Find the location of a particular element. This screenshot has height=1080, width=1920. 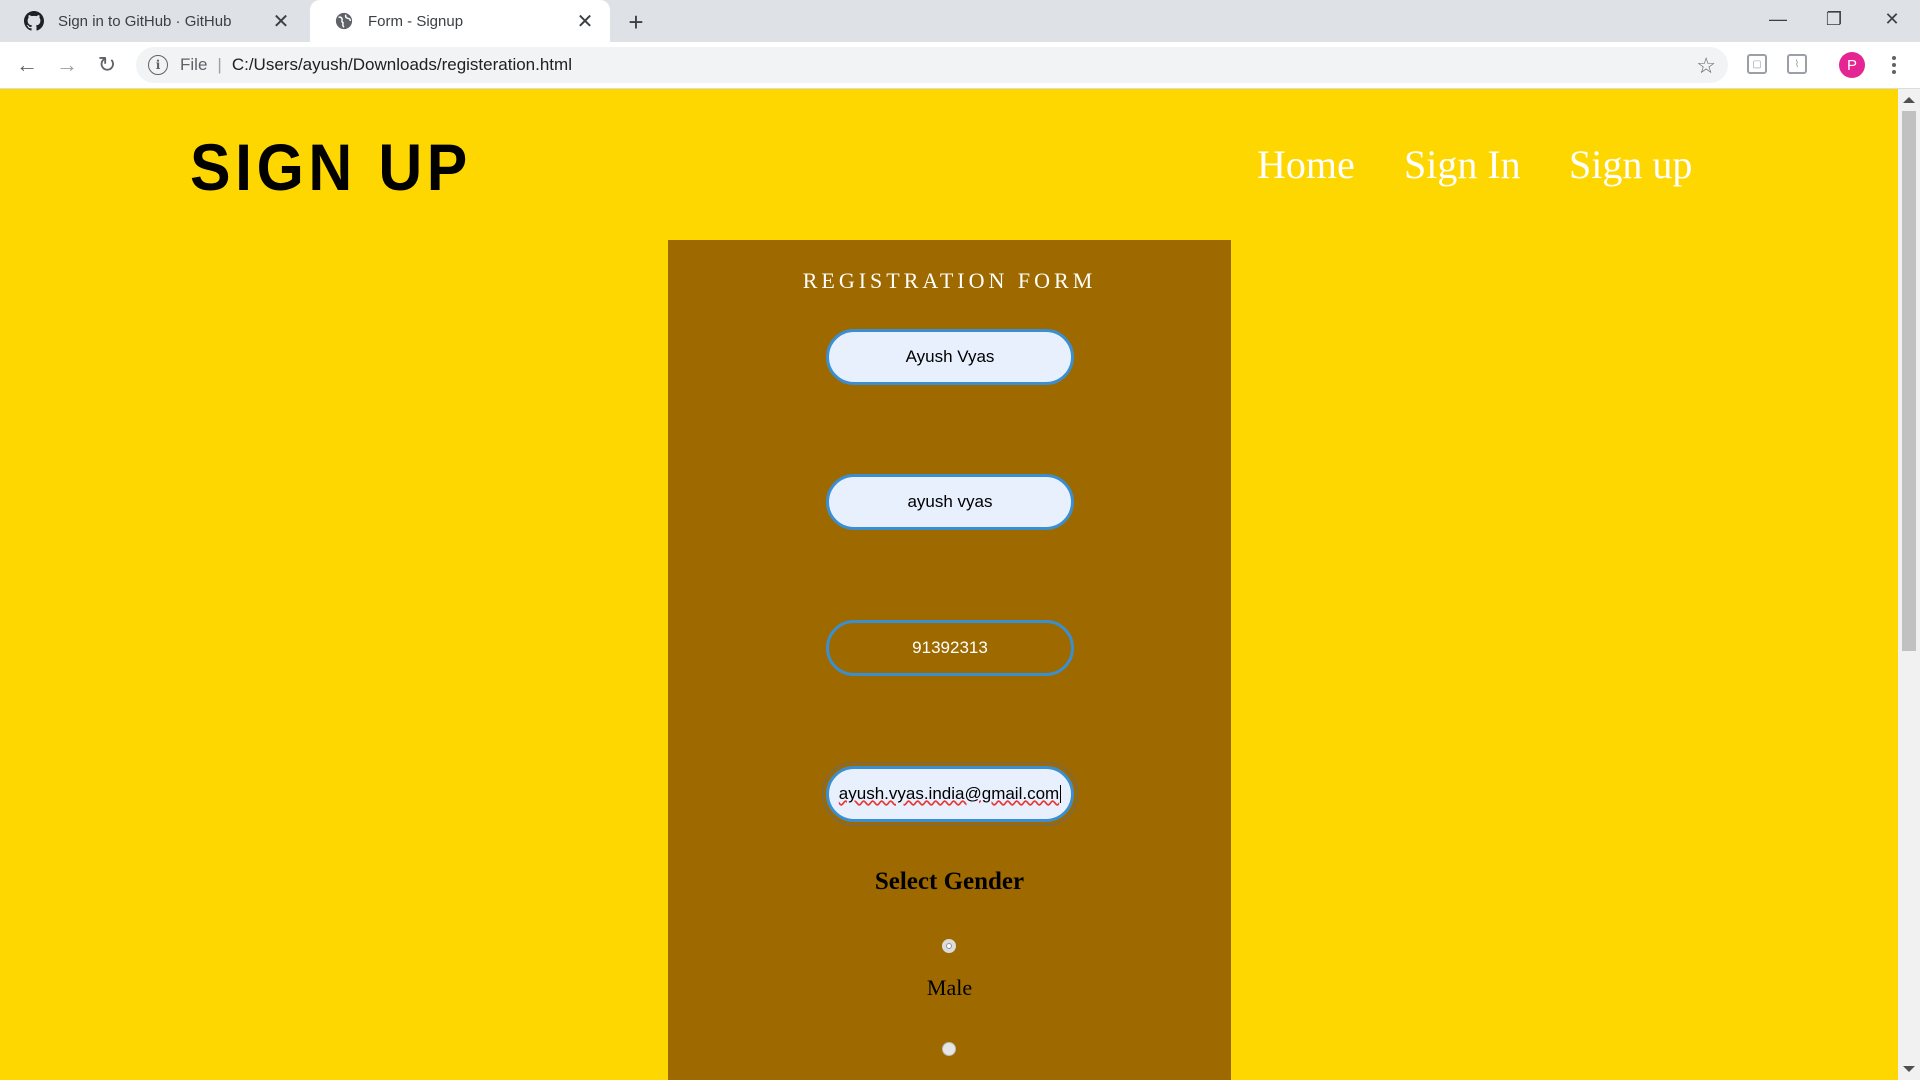

gender-male-label: Male is located at coordinates (949, 987).